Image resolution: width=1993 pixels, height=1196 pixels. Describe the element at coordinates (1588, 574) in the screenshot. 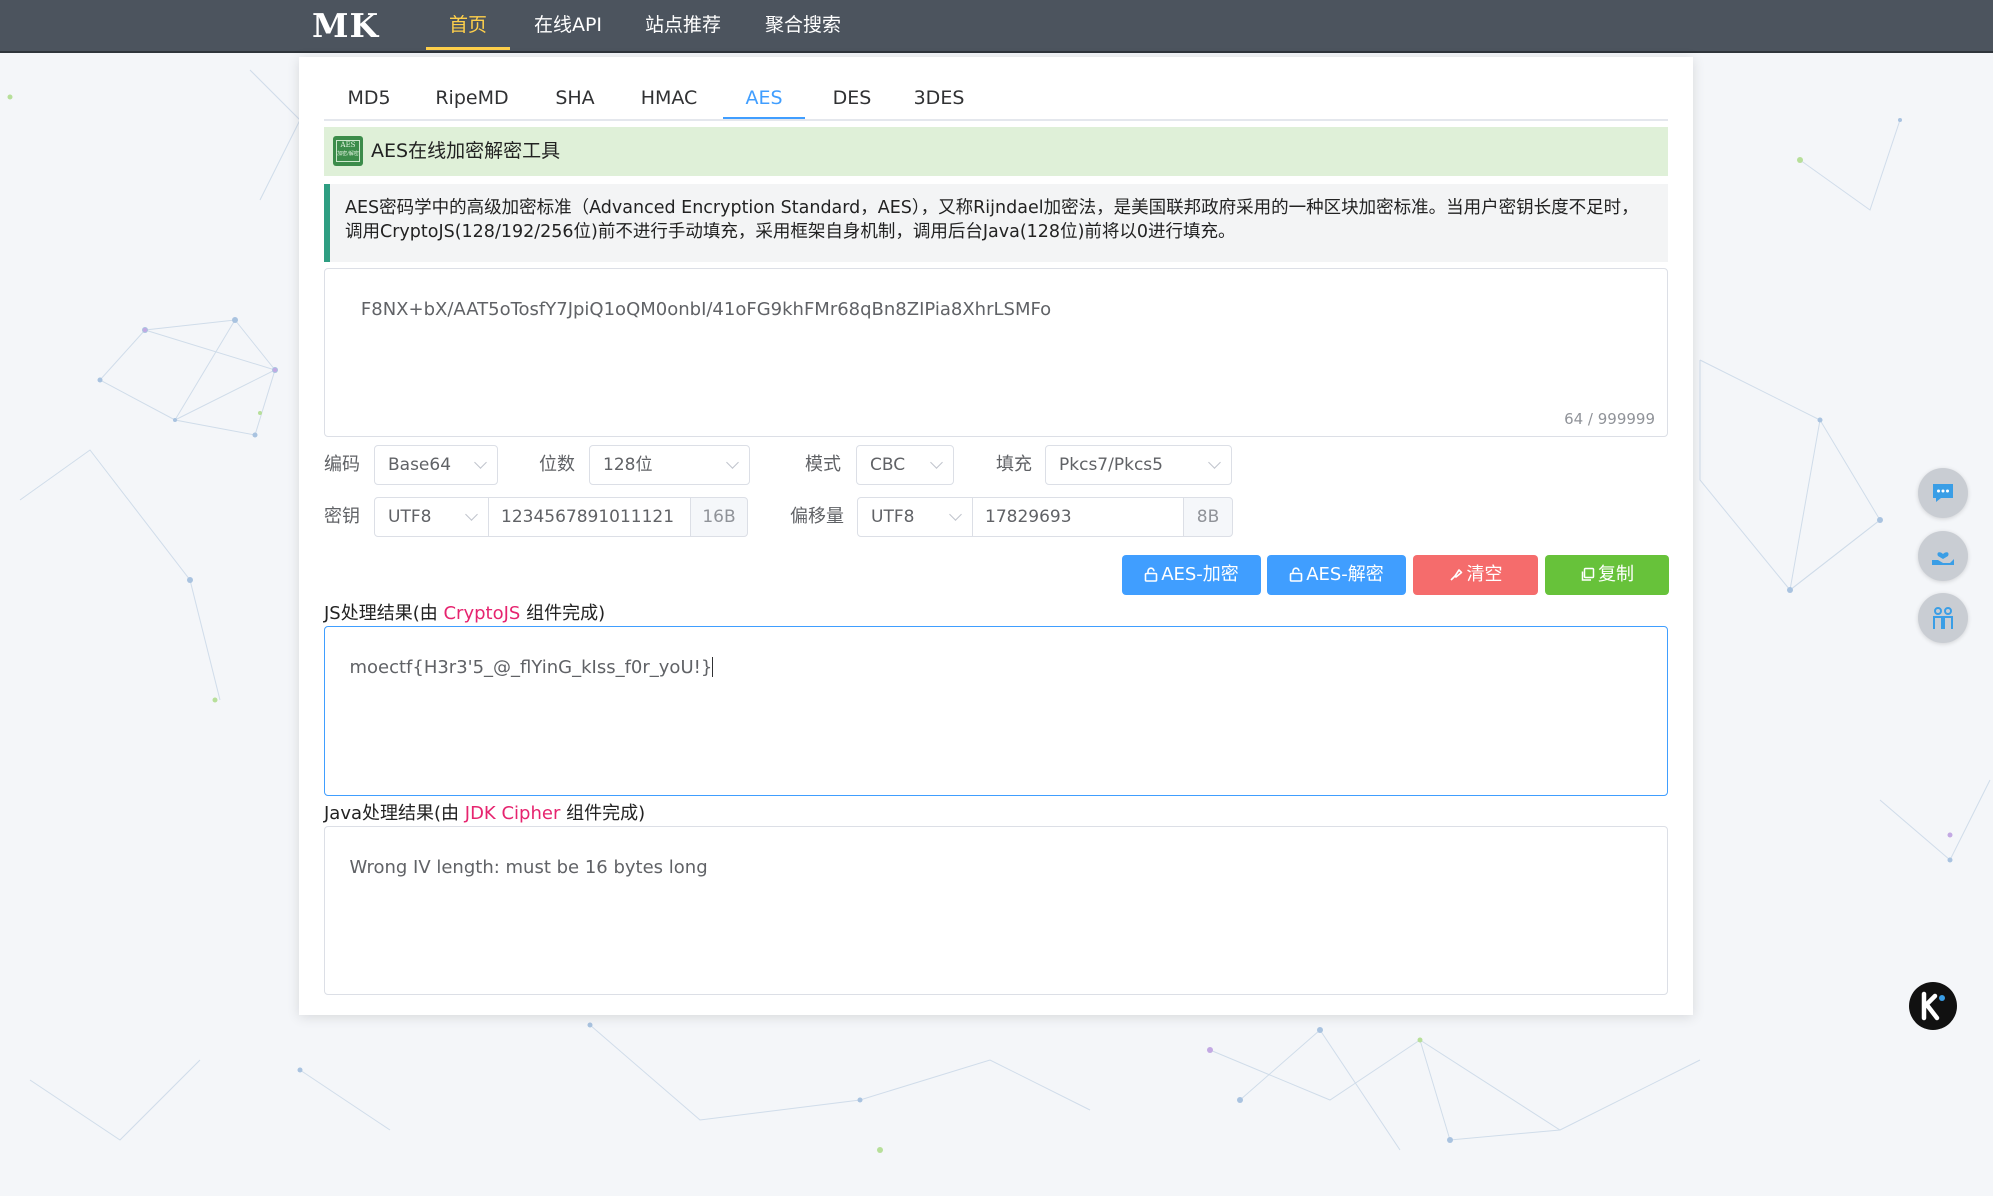

I see `copy-icon` at that location.